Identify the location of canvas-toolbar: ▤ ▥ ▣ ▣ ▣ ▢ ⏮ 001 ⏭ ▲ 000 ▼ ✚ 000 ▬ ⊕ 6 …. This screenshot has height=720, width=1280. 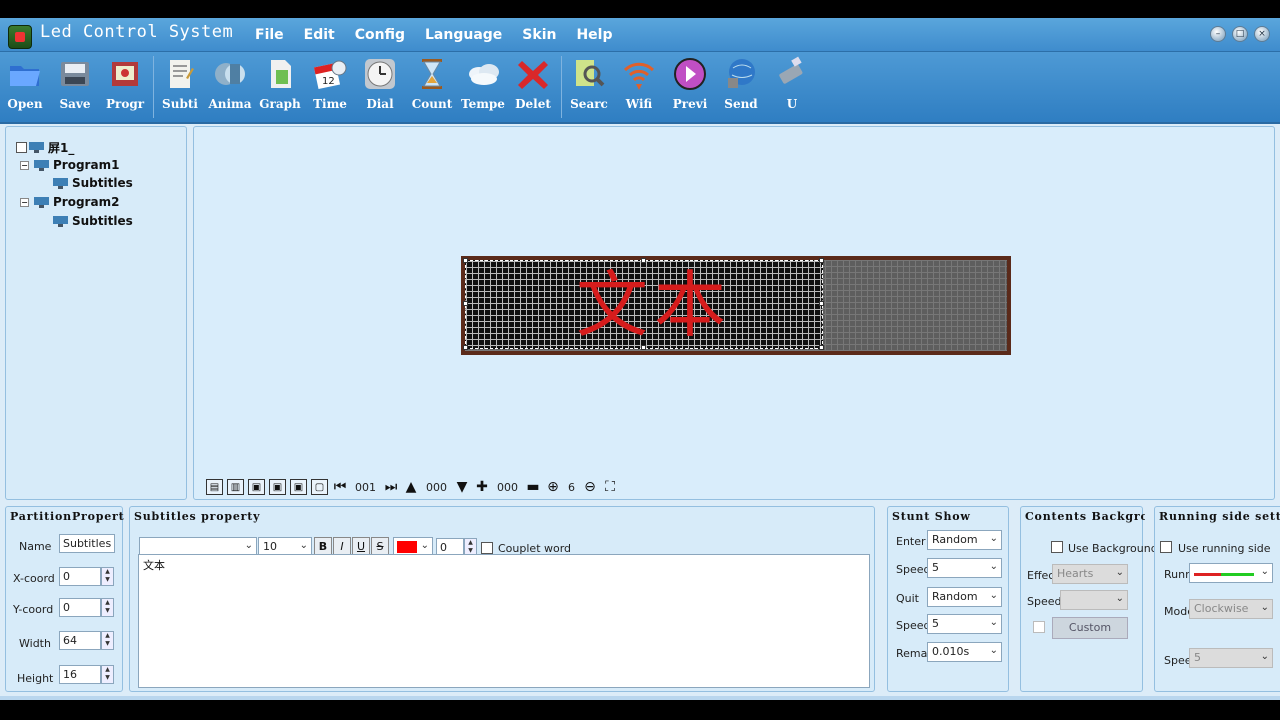
(412, 487).